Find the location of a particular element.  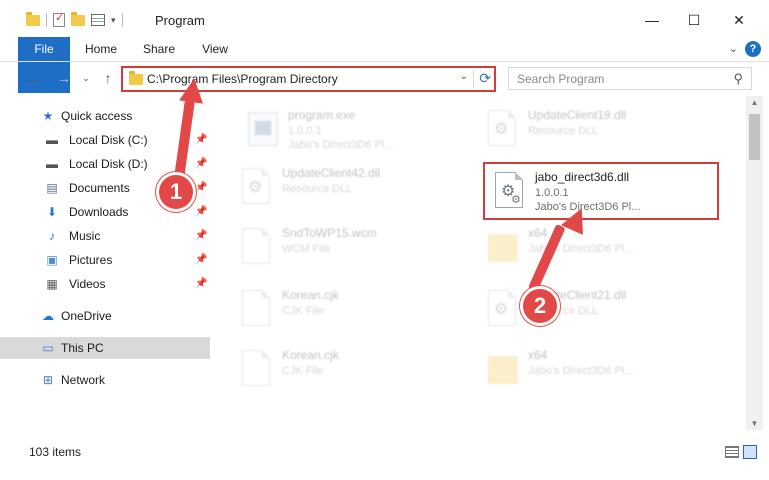

file-name: program.exe is located at coordinates (322, 115).